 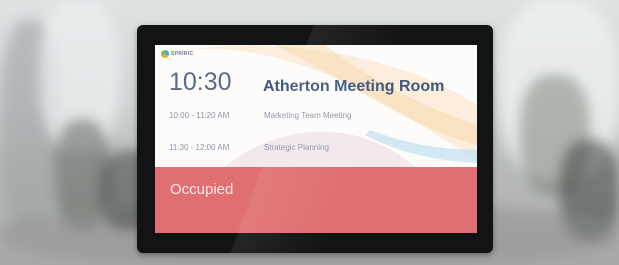 I want to click on occupancy-status-bar: Occupied, so click(x=316, y=200).